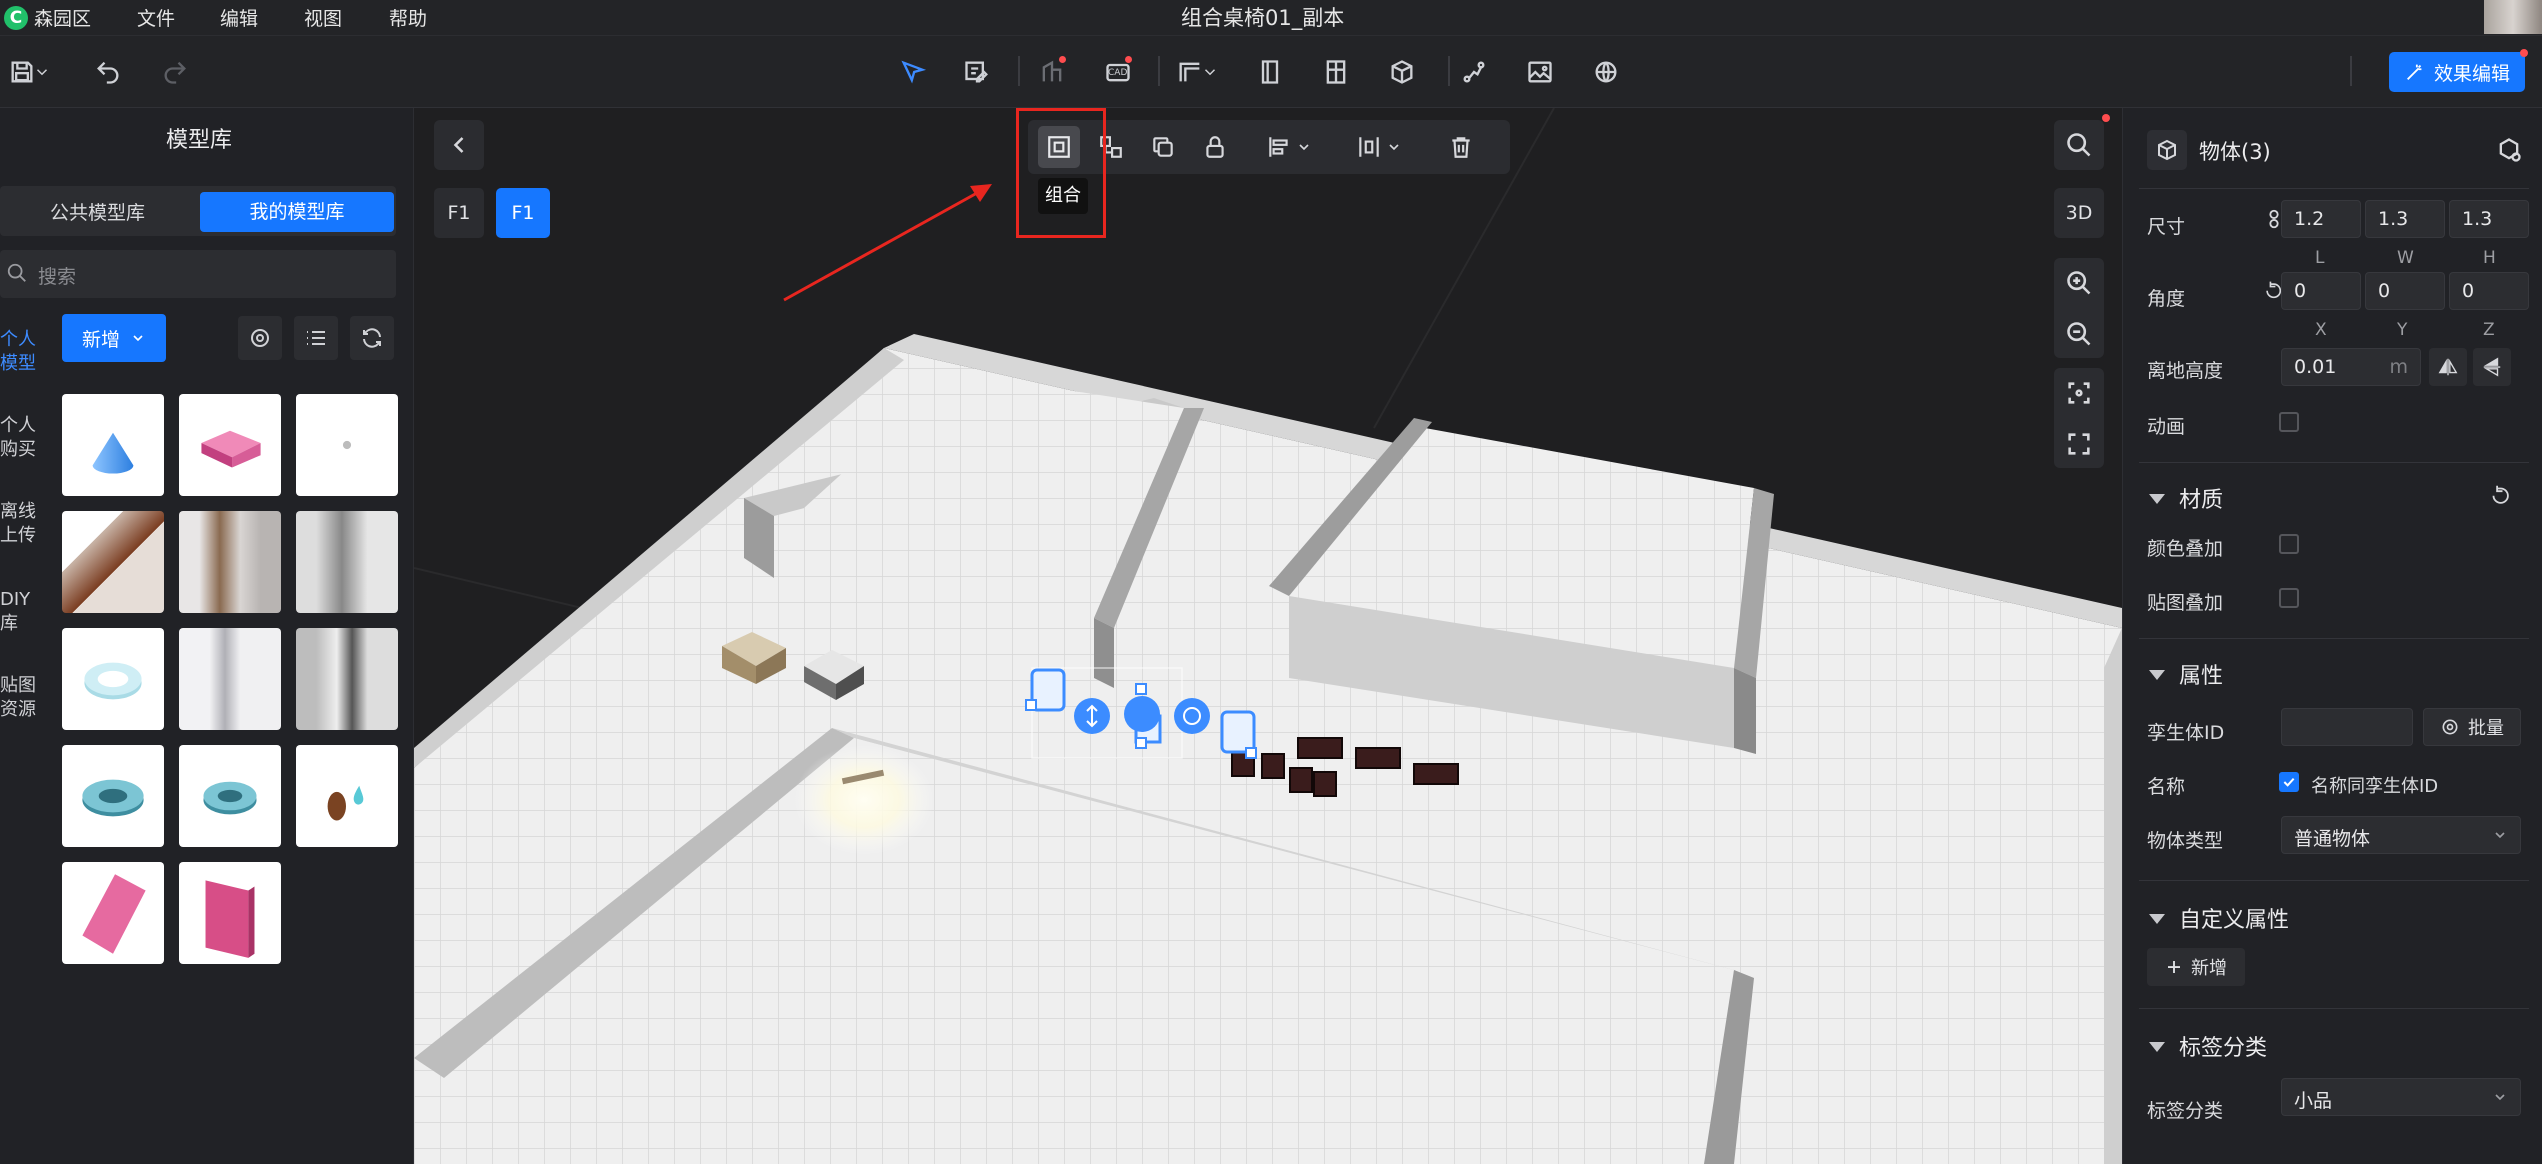  Describe the element at coordinates (2489, 291) in the screenshot. I see `angle-z-input: 0` at that location.